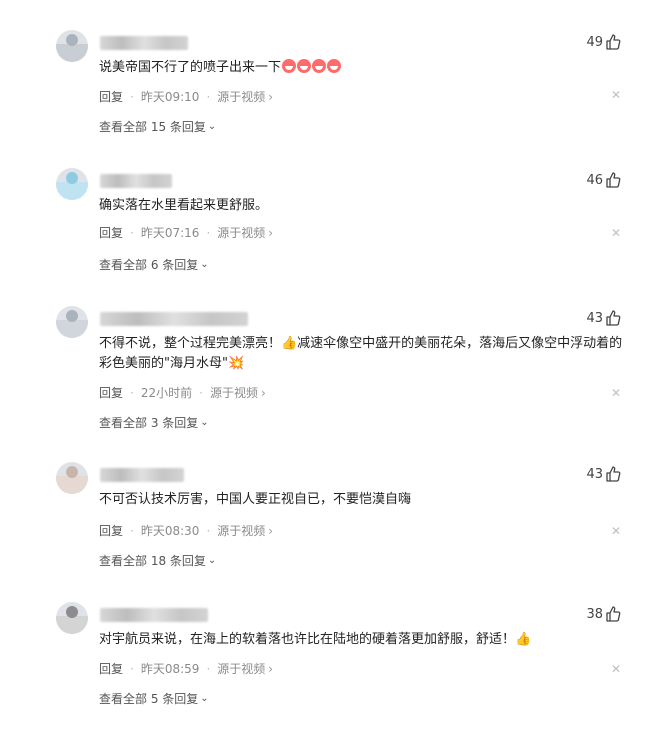  I want to click on comment-meta: 回复 · 昨天09:10 · 源于视频 ›, so click(186, 96).